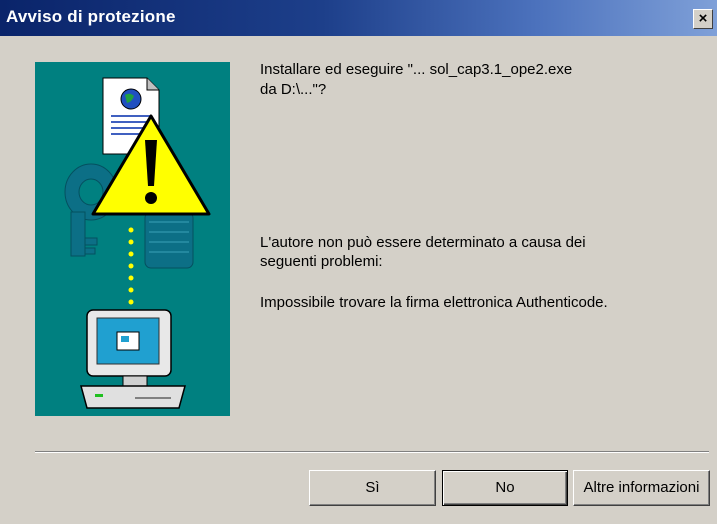 Image resolution: width=717 pixels, height=524 pixels. I want to click on divider, so click(372, 452).